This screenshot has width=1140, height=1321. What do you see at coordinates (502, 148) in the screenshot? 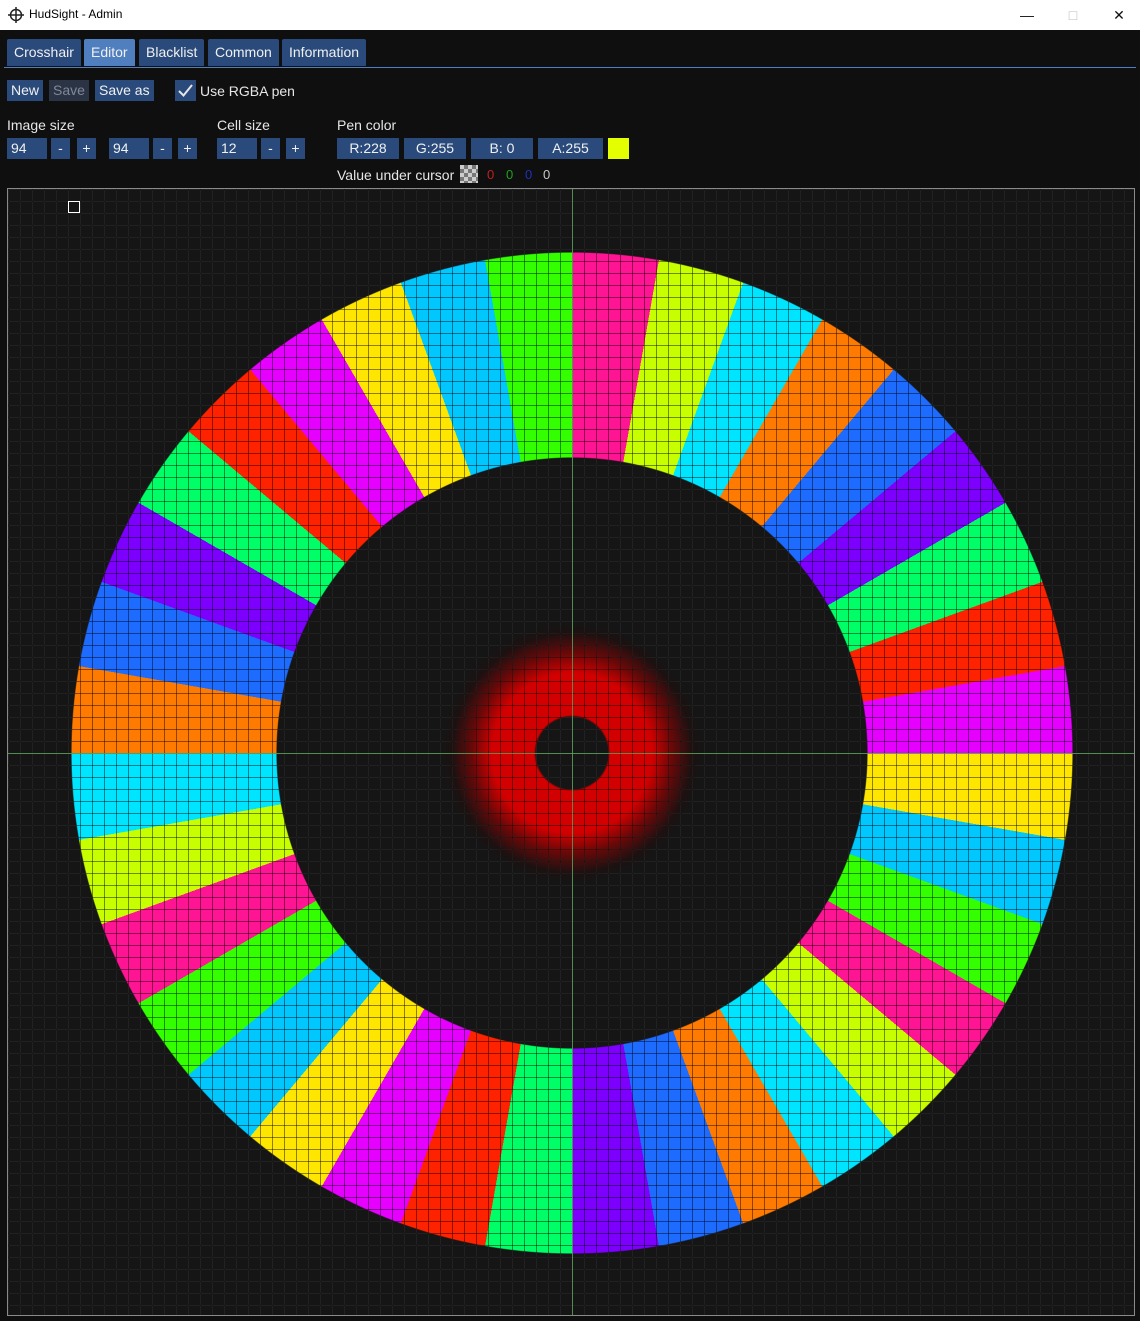
I see `pen-blue-input: B: 0` at bounding box center [502, 148].